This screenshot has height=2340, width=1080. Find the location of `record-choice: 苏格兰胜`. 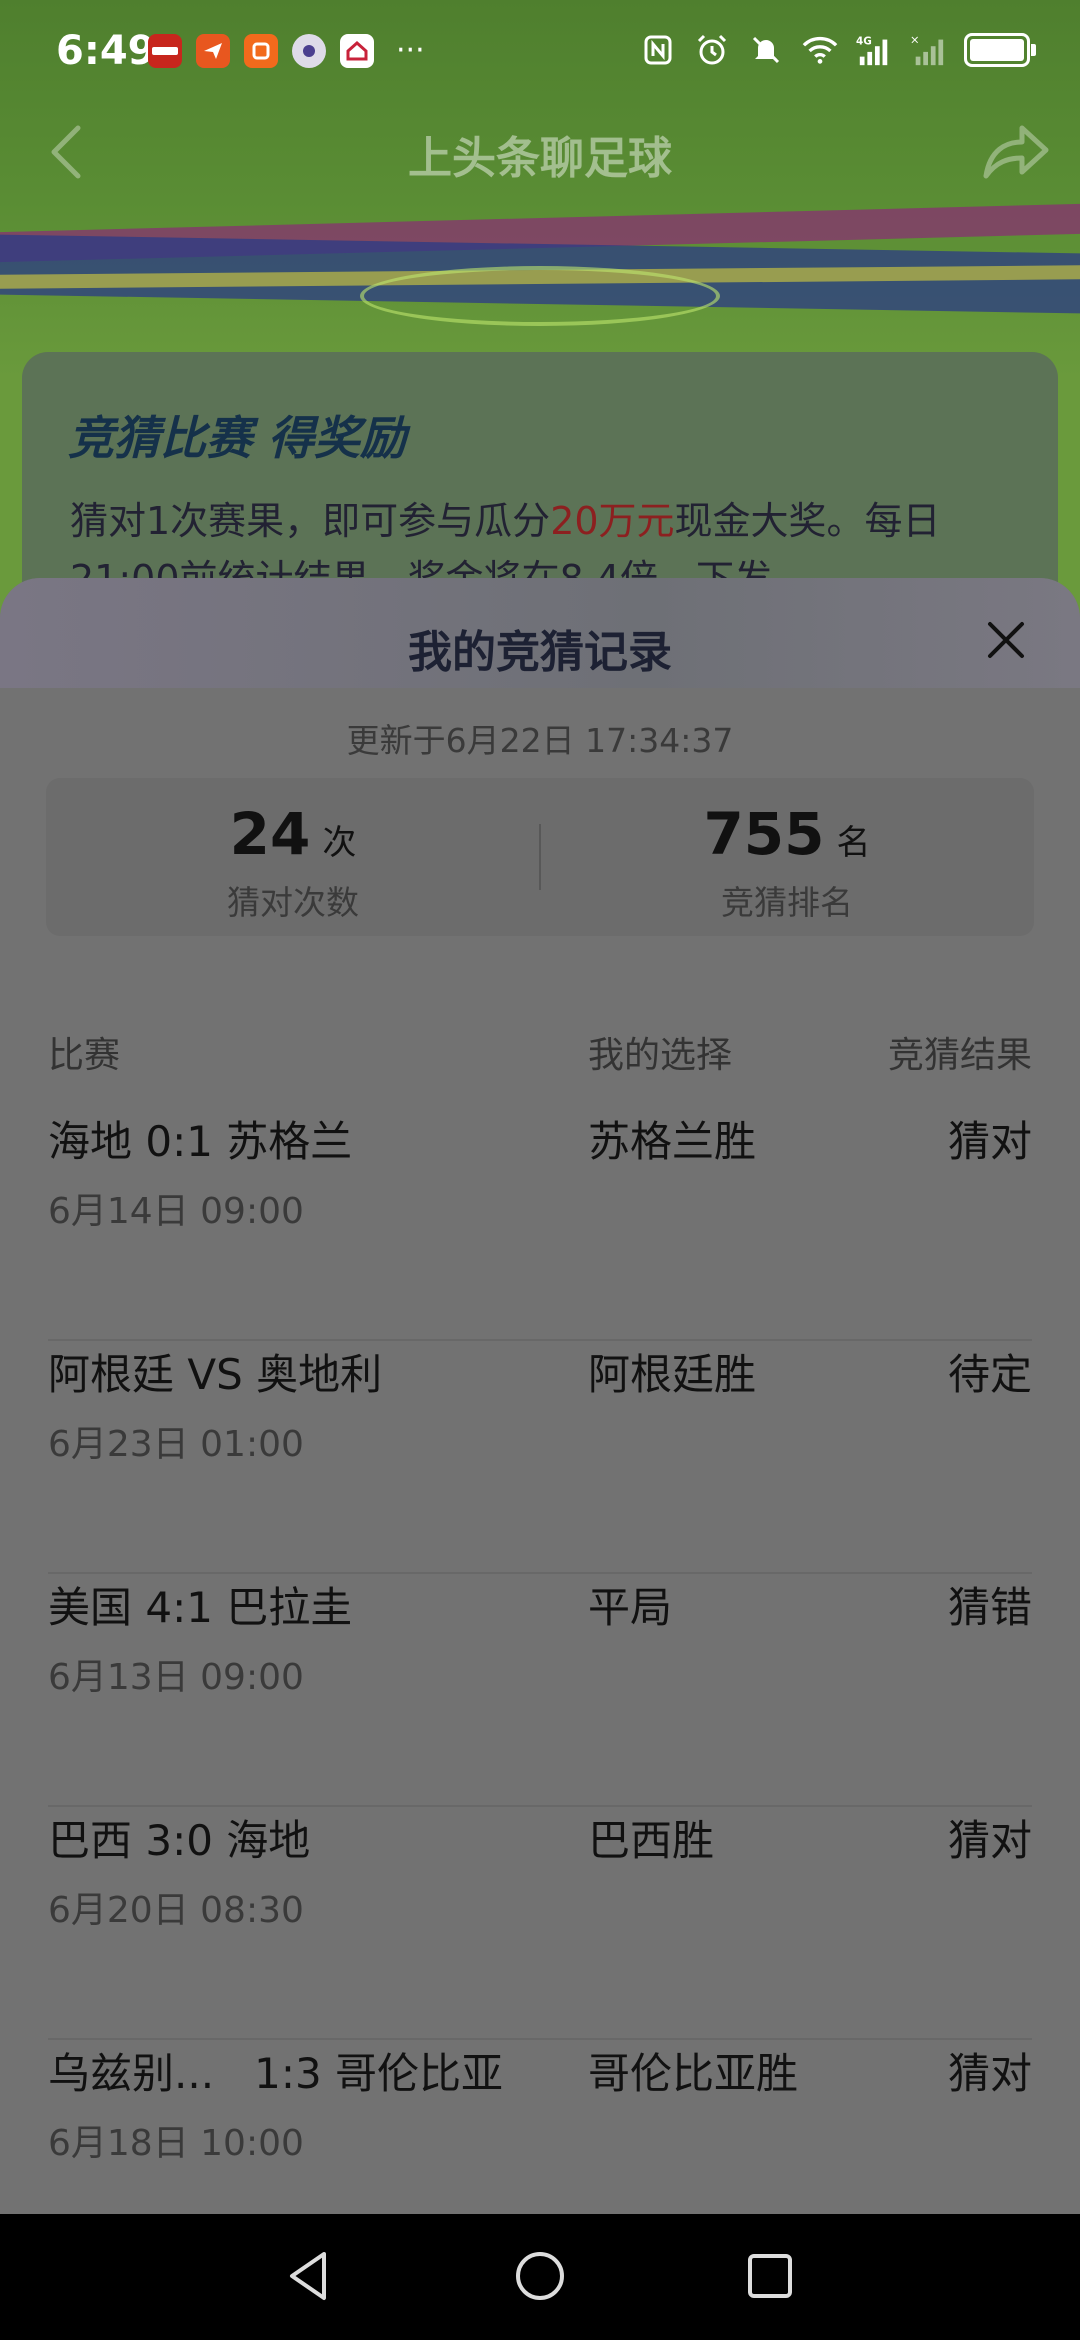

record-choice: 苏格兰胜 is located at coordinates (672, 1141).